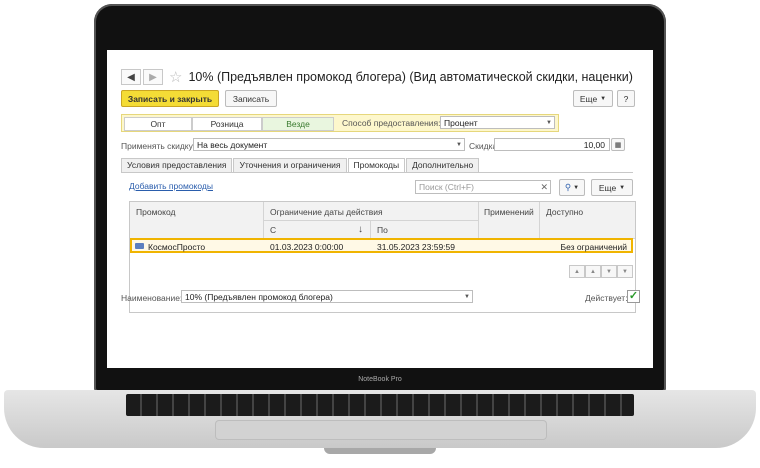 This screenshot has height=468, width=760. I want to click on active-checkbox: ✓, so click(633, 296).